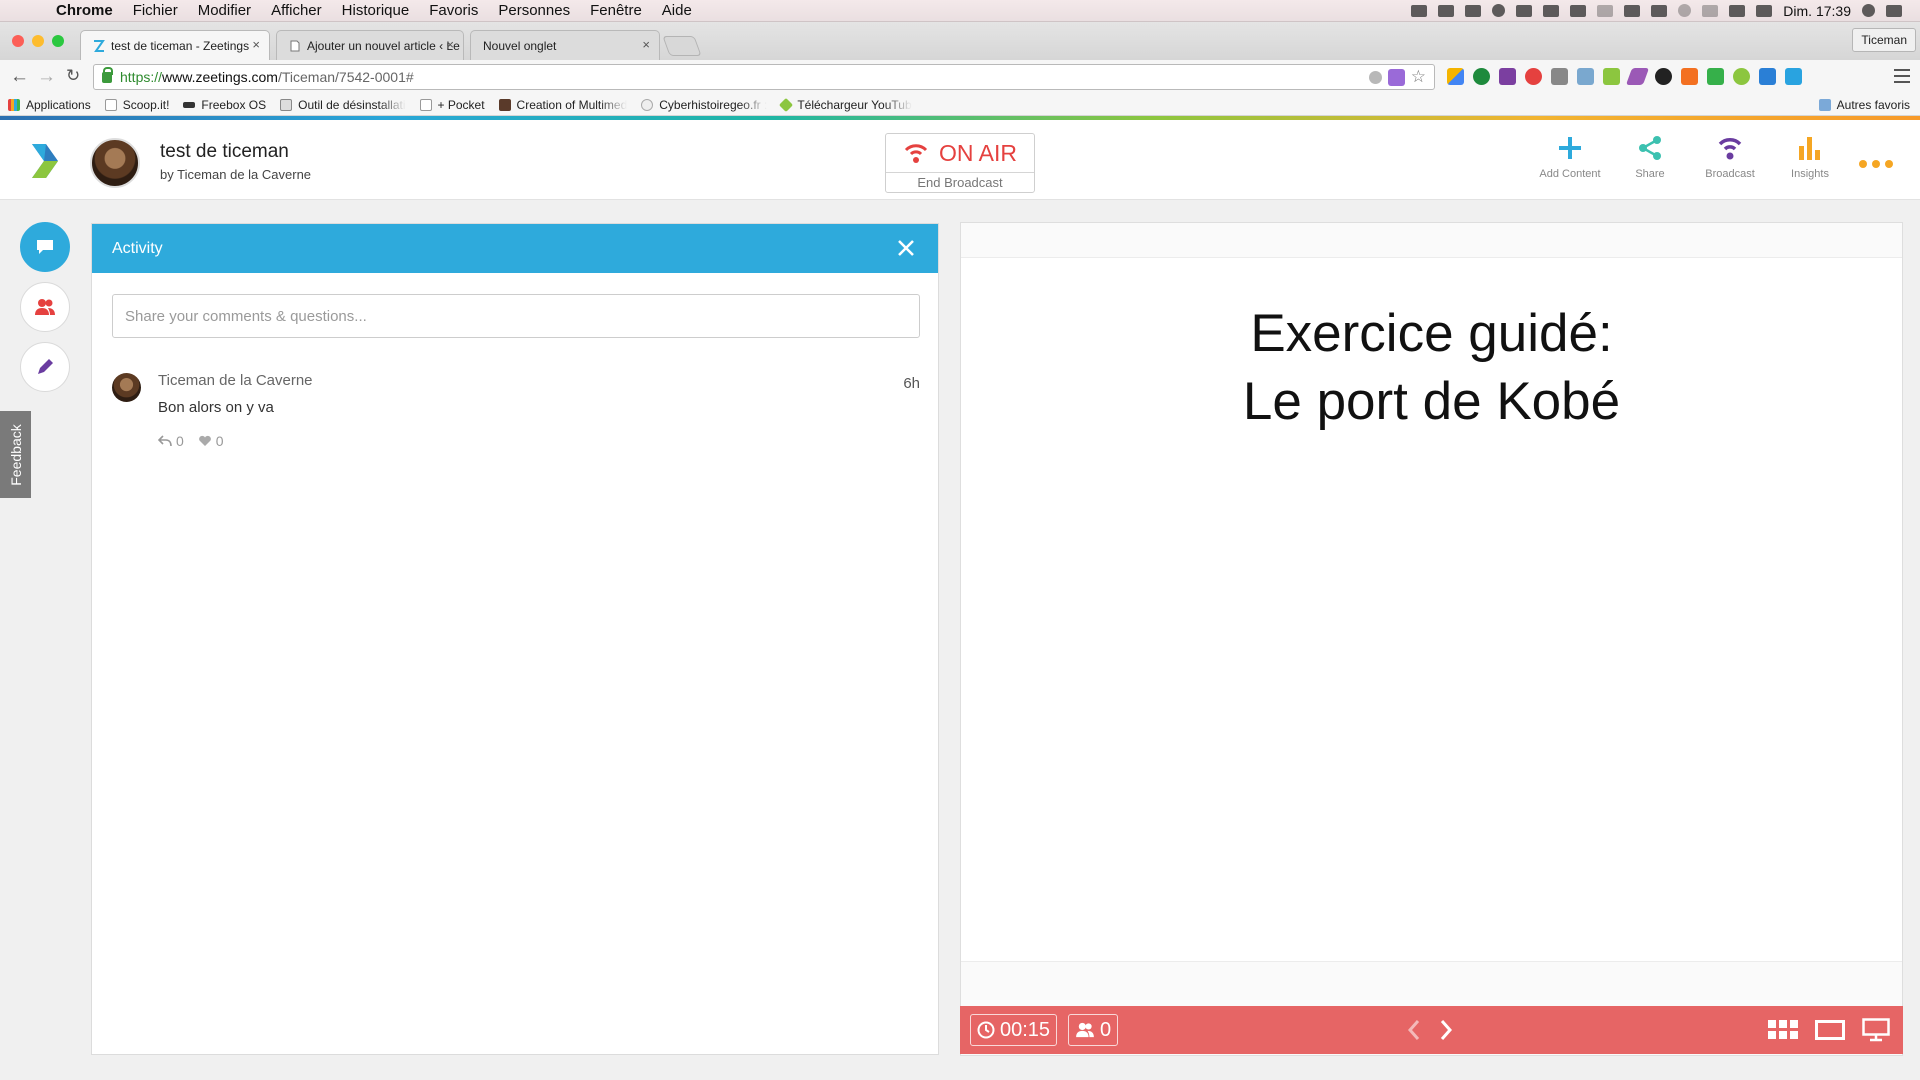 Image resolution: width=1920 pixels, height=1080 pixels. What do you see at coordinates (565, 45) in the screenshot?
I see `tab-new: Nouvel onglet ×` at bounding box center [565, 45].